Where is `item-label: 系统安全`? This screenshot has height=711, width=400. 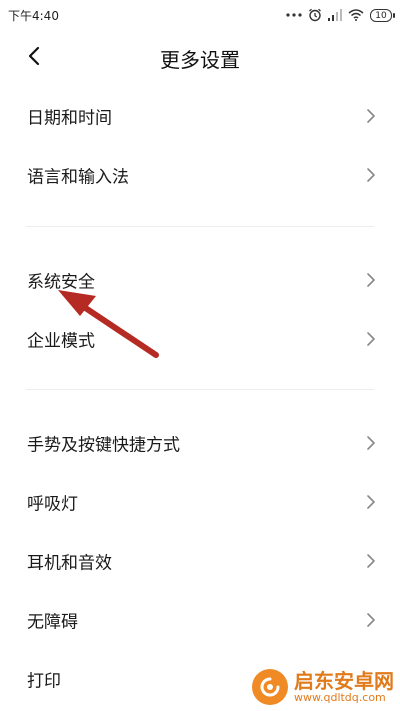 item-label: 系统安全 is located at coordinates (61, 282).